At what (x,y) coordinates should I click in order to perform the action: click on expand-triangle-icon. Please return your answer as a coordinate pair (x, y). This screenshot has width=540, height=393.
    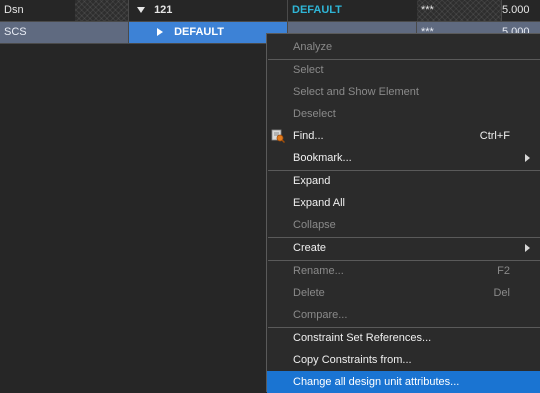
    Looking at the image, I should click on (160, 32).